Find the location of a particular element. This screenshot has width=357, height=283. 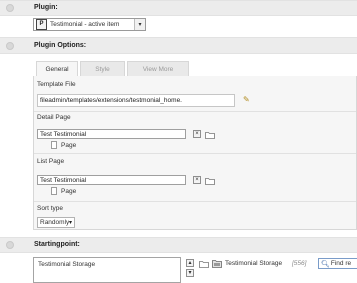

wizard-icon: ✎ is located at coordinates (248, 100).